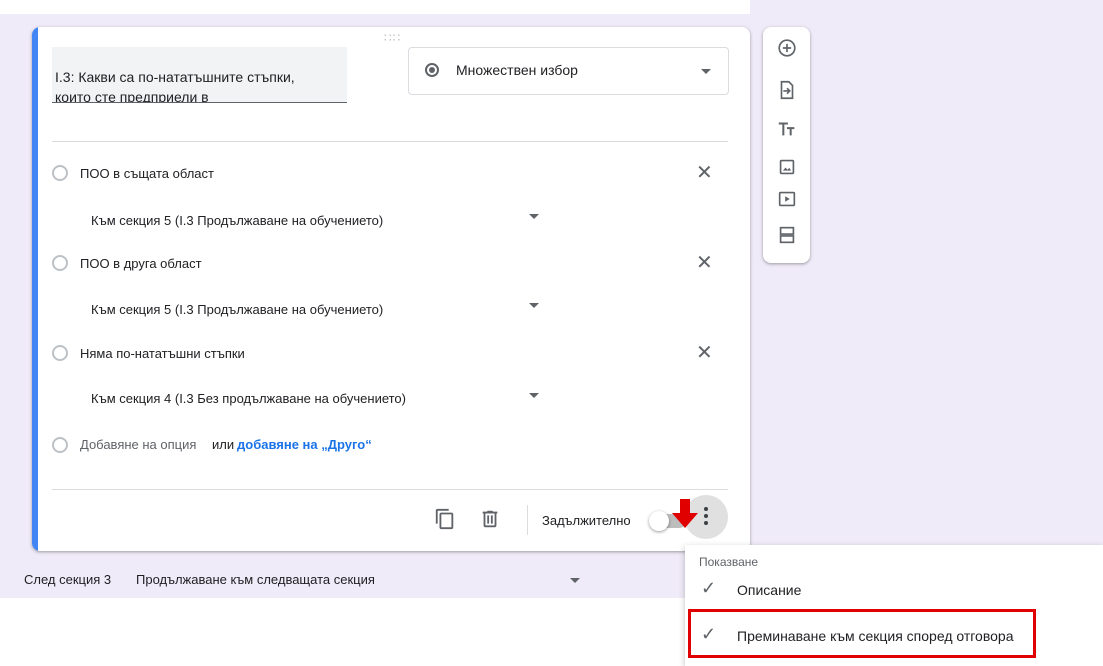 This screenshot has height=666, width=1103. What do you see at coordinates (894, 591) in the screenshot?
I see `menu-item-description: ✓ Описание` at bounding box center [894, 591].